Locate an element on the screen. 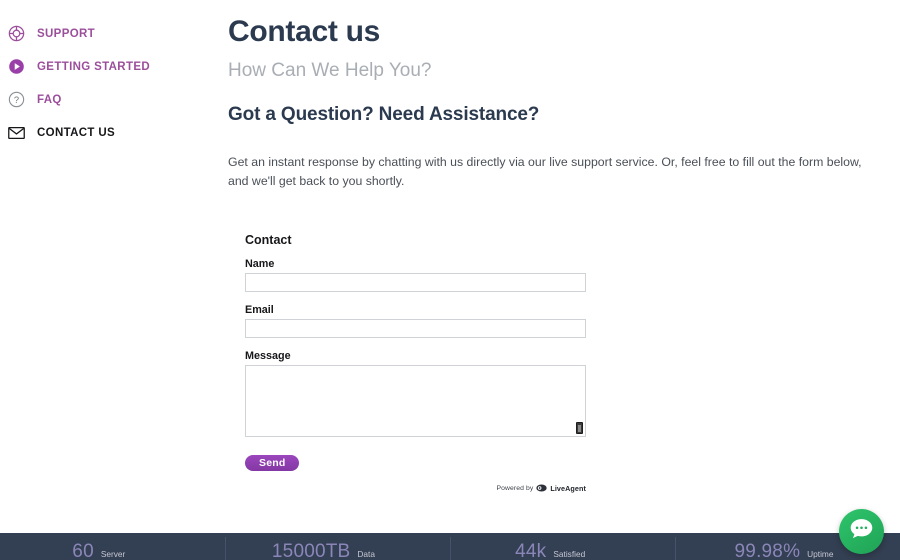 The width and height of the screenshot is (900, 560). stat-text: Data MANAGED is located at coordinates (380, 554).